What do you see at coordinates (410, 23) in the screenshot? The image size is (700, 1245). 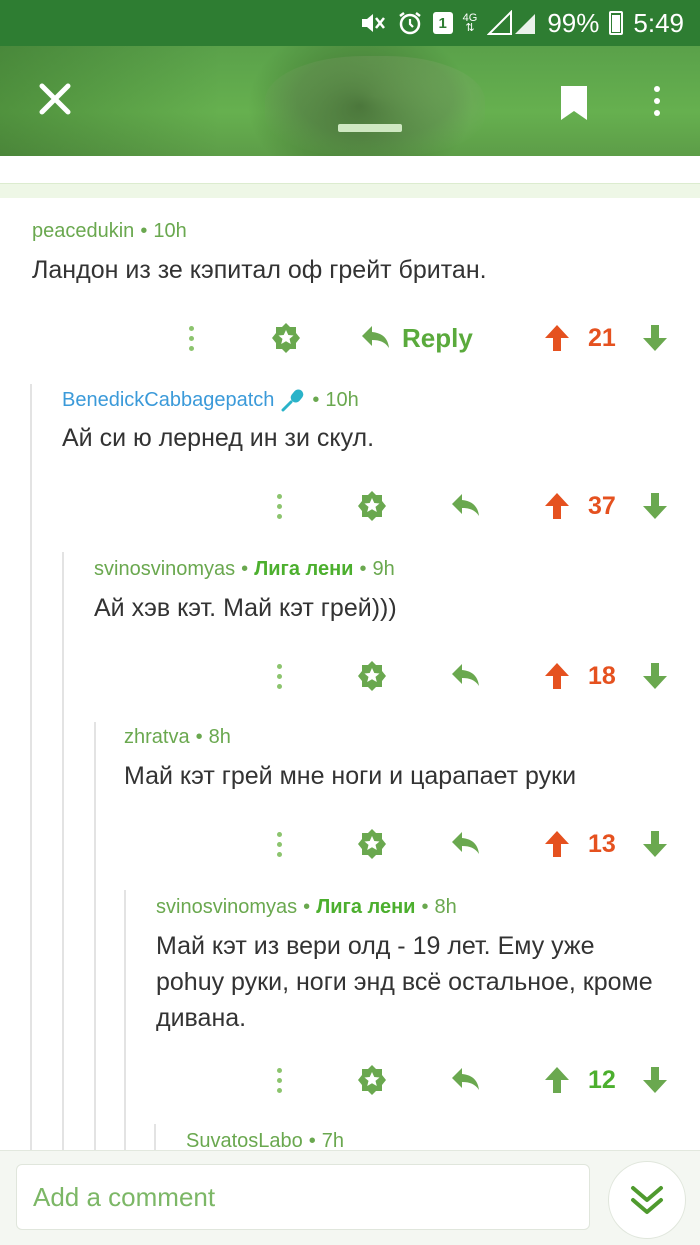 I see `alarm-icon` at bounding box center [410, 23].